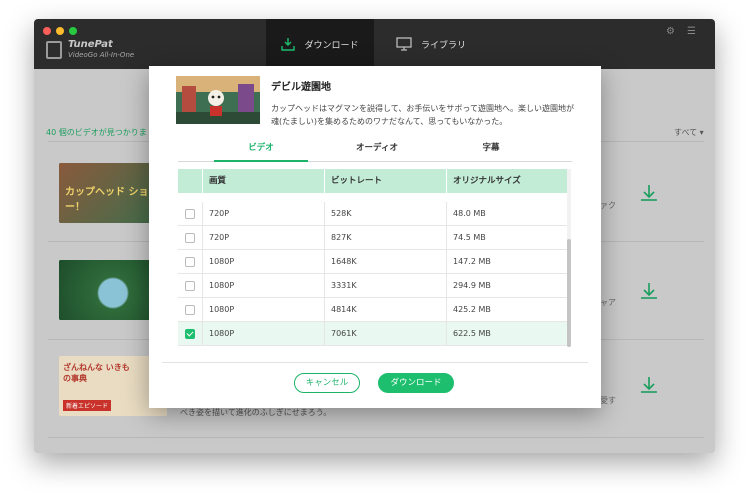 Image resolution: width=749 pixels, height=502 pixels. Describe the element at coordinates (686, 132) in the screenshot. I see `filter-label: すべて` at that location.